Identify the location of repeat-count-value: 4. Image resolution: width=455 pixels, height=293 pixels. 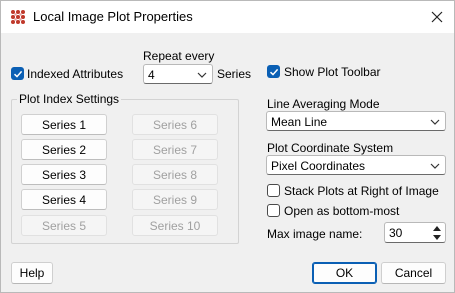
(151, 75).